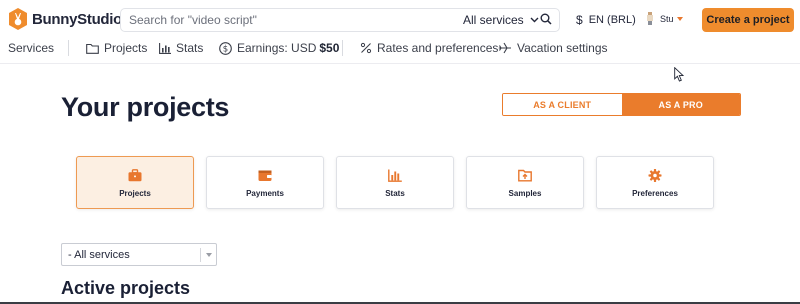 The width and height of the screenshot is (800, 304). I want to click on dollar-circle-icon: $, so click(225, 48).